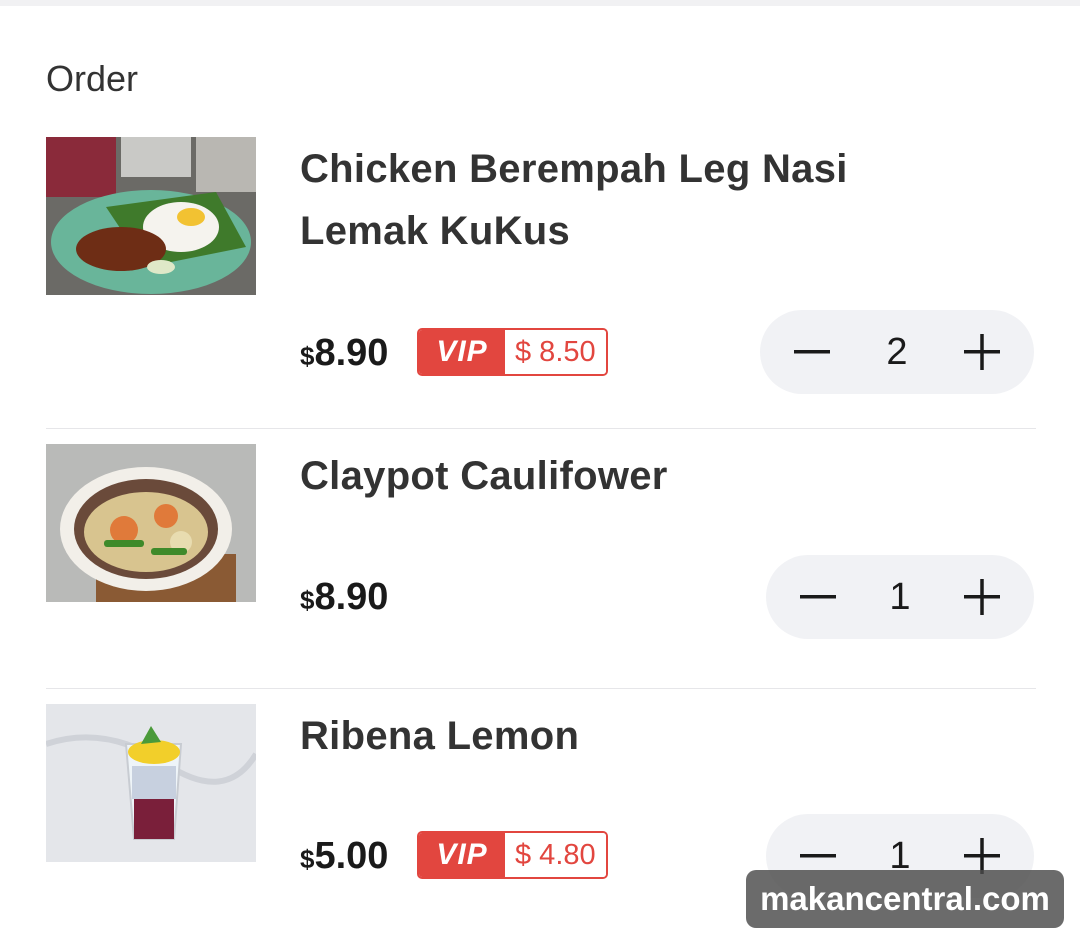 Image resolution: width=1080 pixels, height=938 pixels. I want to click on quantity-value: 2, so click(897, 351).